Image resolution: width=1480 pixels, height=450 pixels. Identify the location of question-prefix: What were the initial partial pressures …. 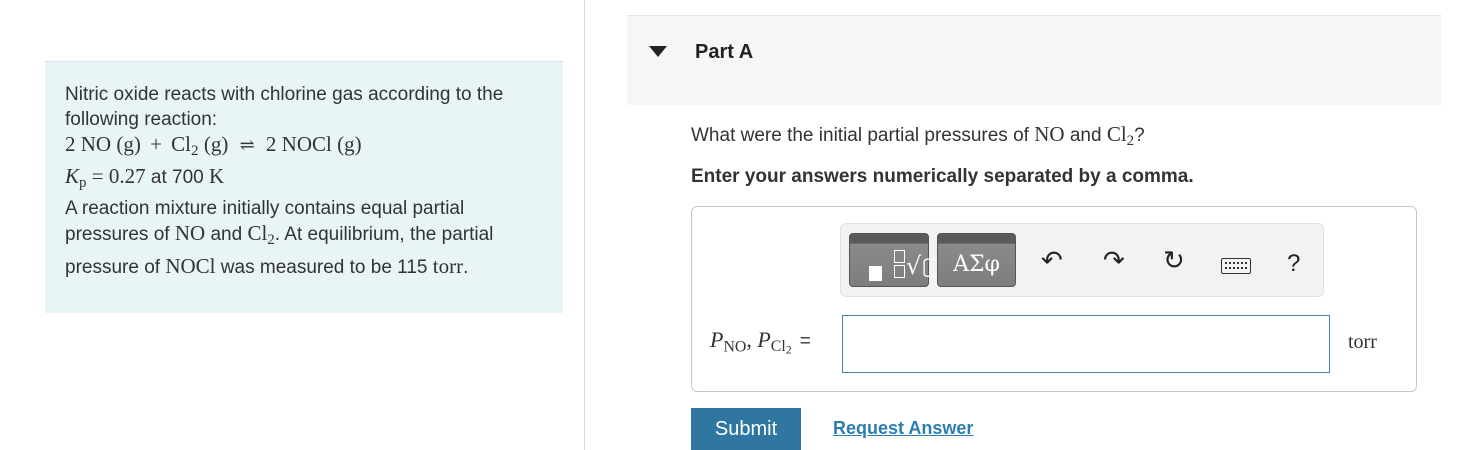
(863, 135).